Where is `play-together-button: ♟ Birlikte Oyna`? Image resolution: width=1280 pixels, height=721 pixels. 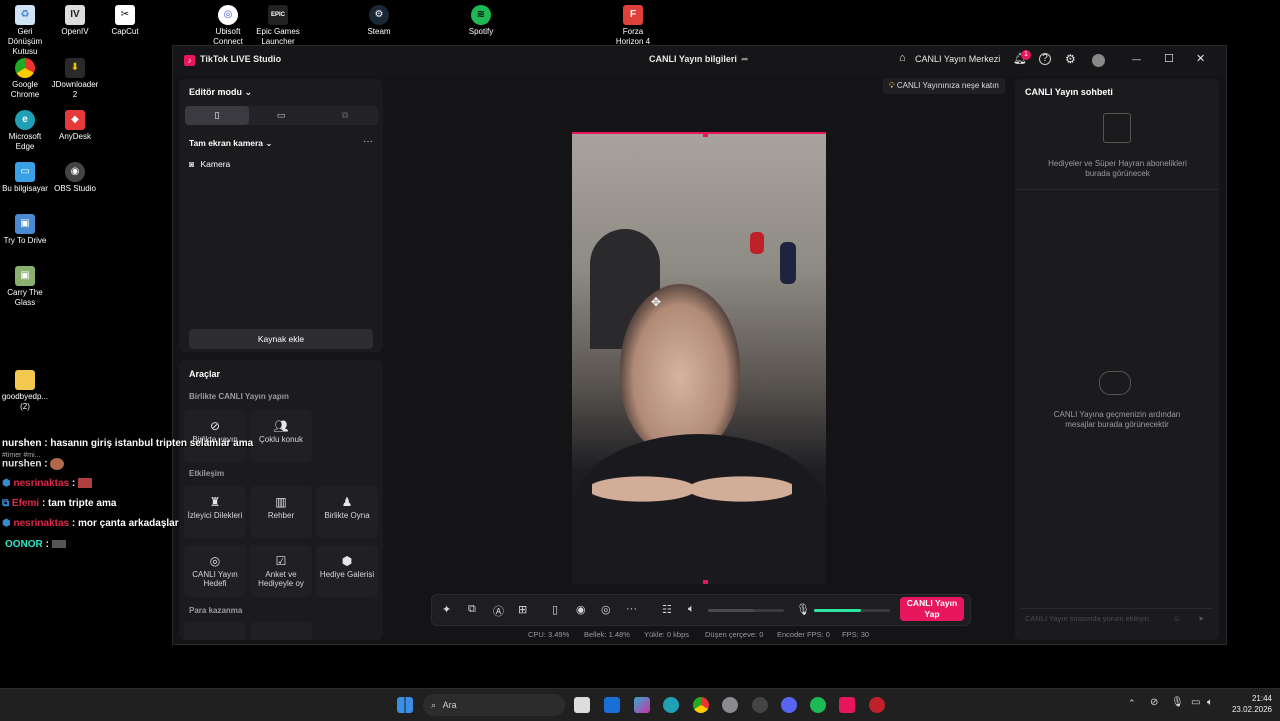
play-together-button: ♟ Birlikte Oyna is located at coordinates (347, 512).